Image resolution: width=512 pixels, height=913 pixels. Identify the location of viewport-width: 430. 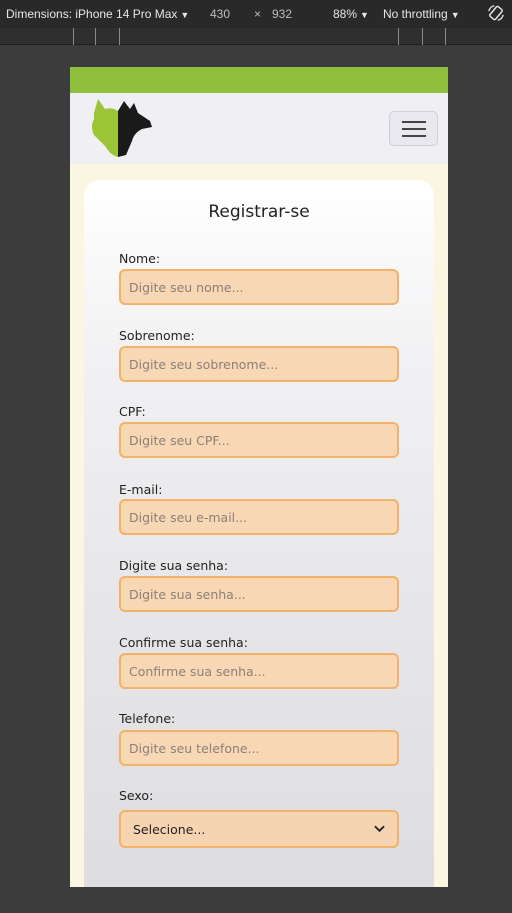
(220, 14).